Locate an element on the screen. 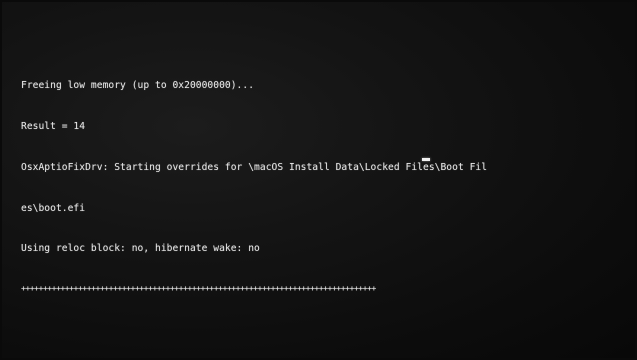  log-line-overrides-continued: es\boot.efi is located at coordinates (53, 208).